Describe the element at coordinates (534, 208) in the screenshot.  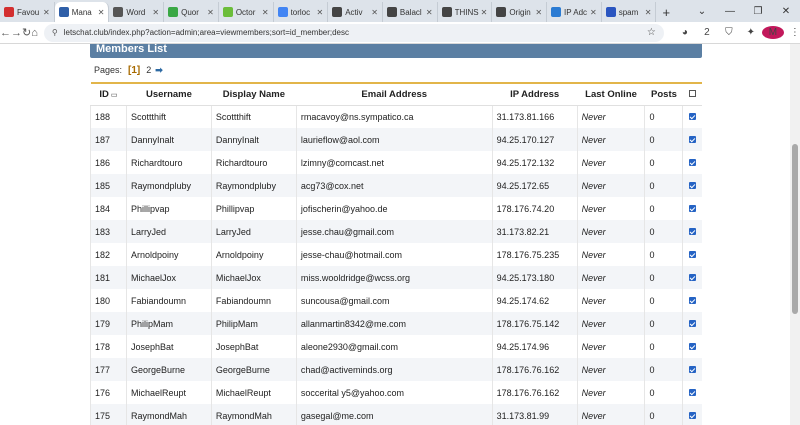
I see `member-ip: 178.176.74.20` at that location.